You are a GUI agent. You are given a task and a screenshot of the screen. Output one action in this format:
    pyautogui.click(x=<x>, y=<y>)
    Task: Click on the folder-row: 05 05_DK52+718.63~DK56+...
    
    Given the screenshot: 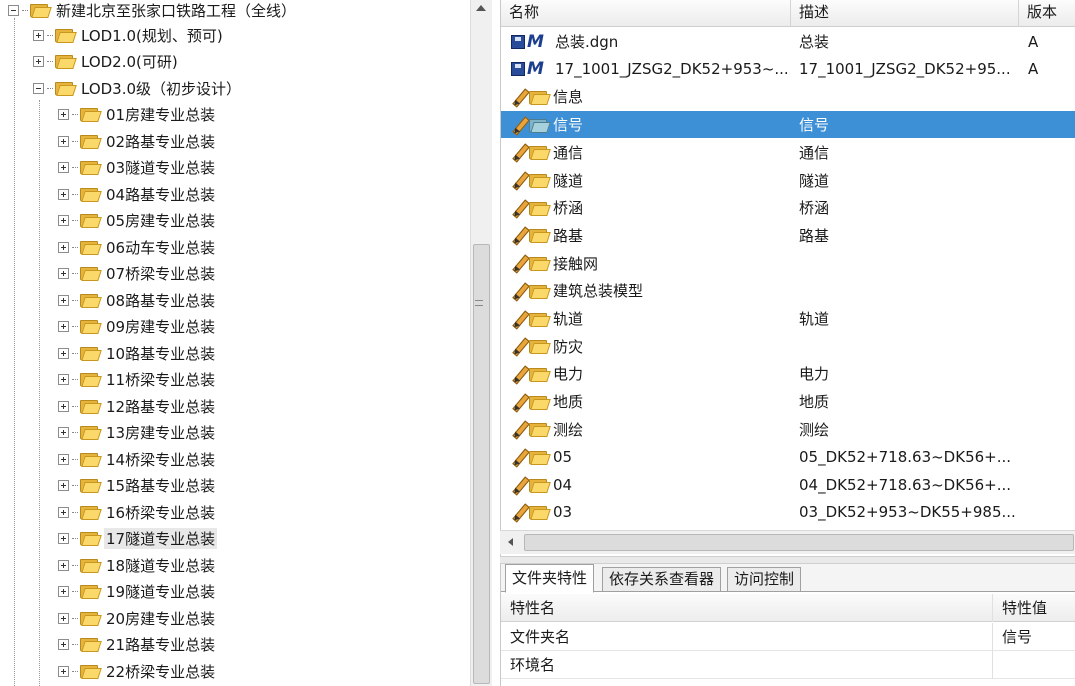 What is the action you would take?
    pyautogui.click(x=788, y=457)
    